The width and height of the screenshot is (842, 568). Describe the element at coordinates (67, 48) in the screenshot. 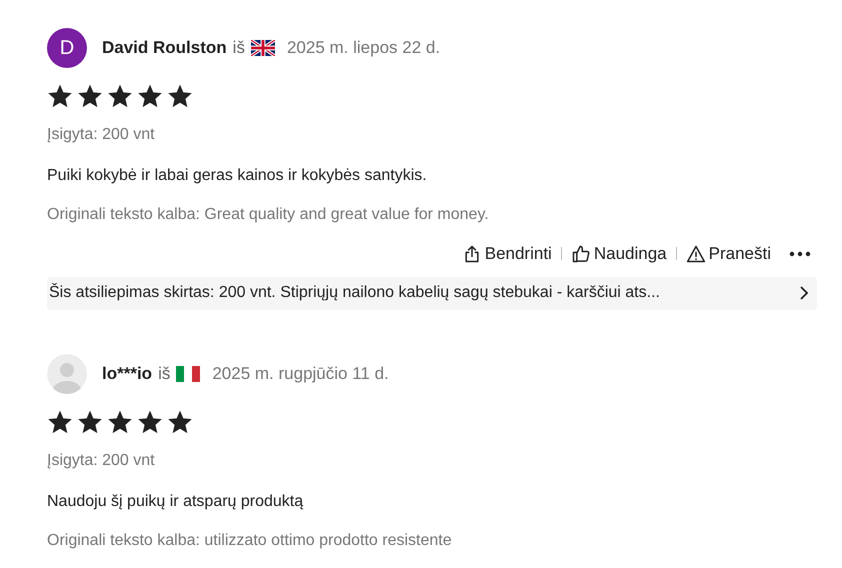

I see `avatar: D` at that location.